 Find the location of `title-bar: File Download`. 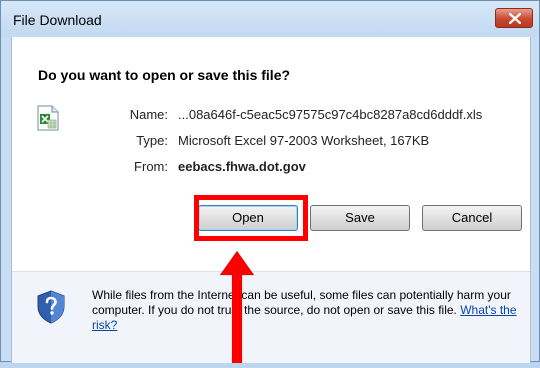

title-bar: File Download is located at coordinates (270, 19).